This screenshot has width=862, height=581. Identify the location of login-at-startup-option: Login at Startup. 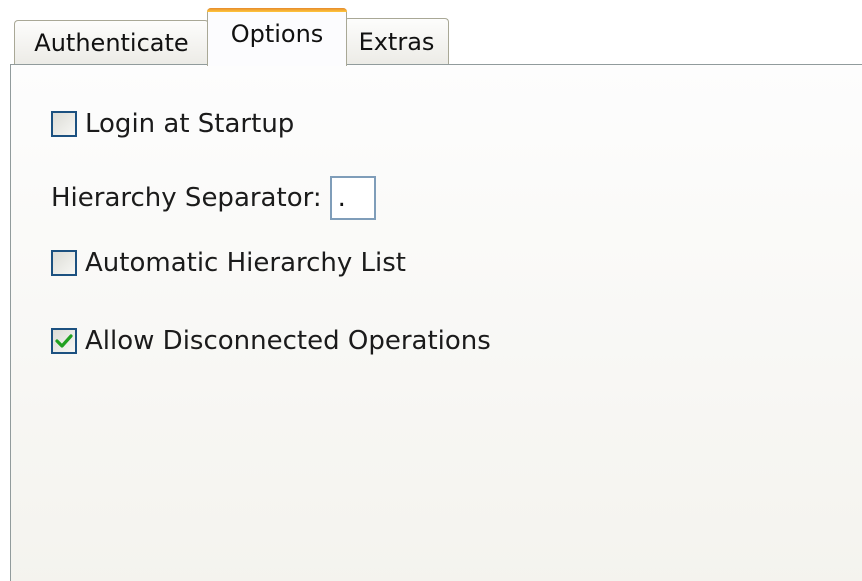
(172, 124).